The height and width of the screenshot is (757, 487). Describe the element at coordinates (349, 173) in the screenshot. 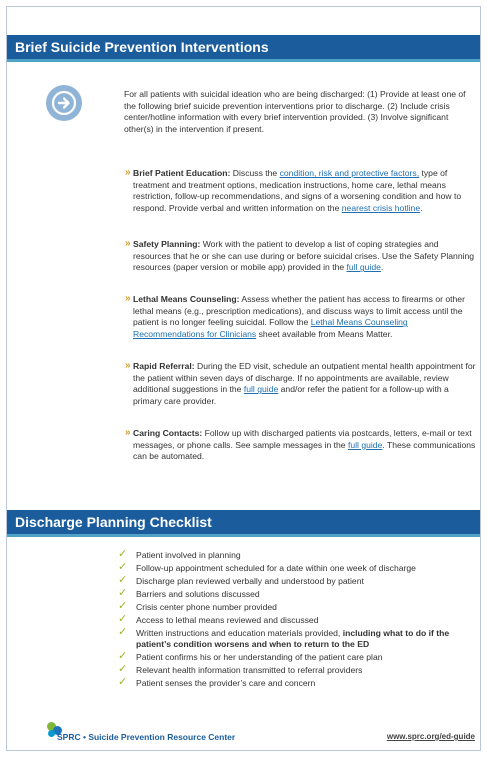

I see `link-condition-risk-factors: condition, risk and protective factors,` at that location.